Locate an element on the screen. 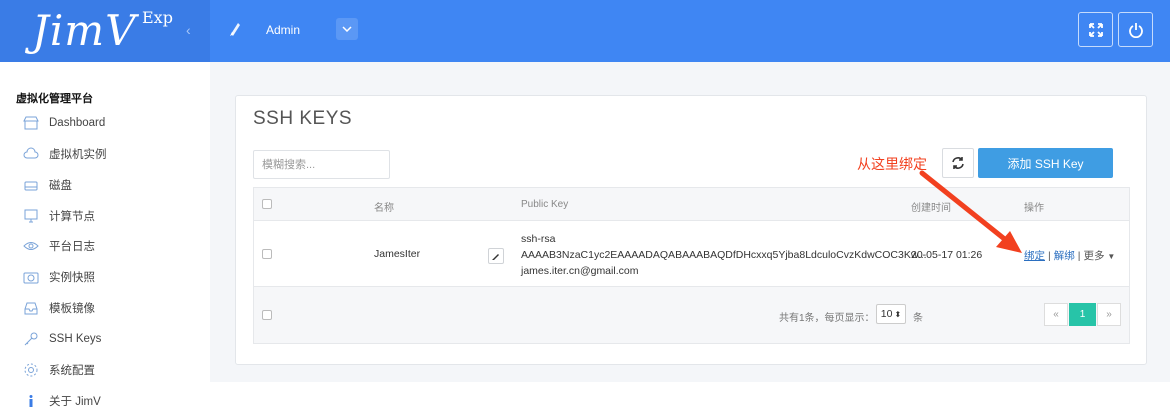 The width and height of the screenshot is (1170, 418). brand: JimV Exp ‹ is located at coordinates (105, 31).